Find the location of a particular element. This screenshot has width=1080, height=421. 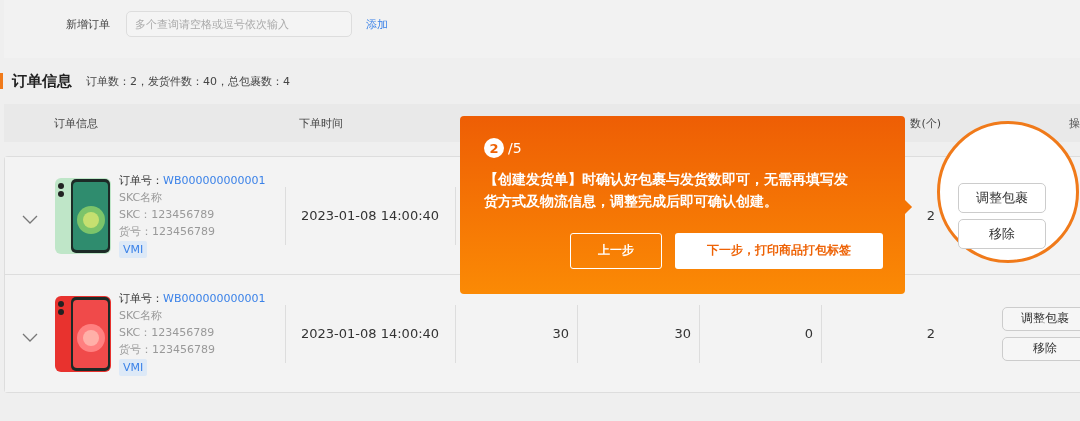

step-total: /5 is located at coordinates (515, 148).